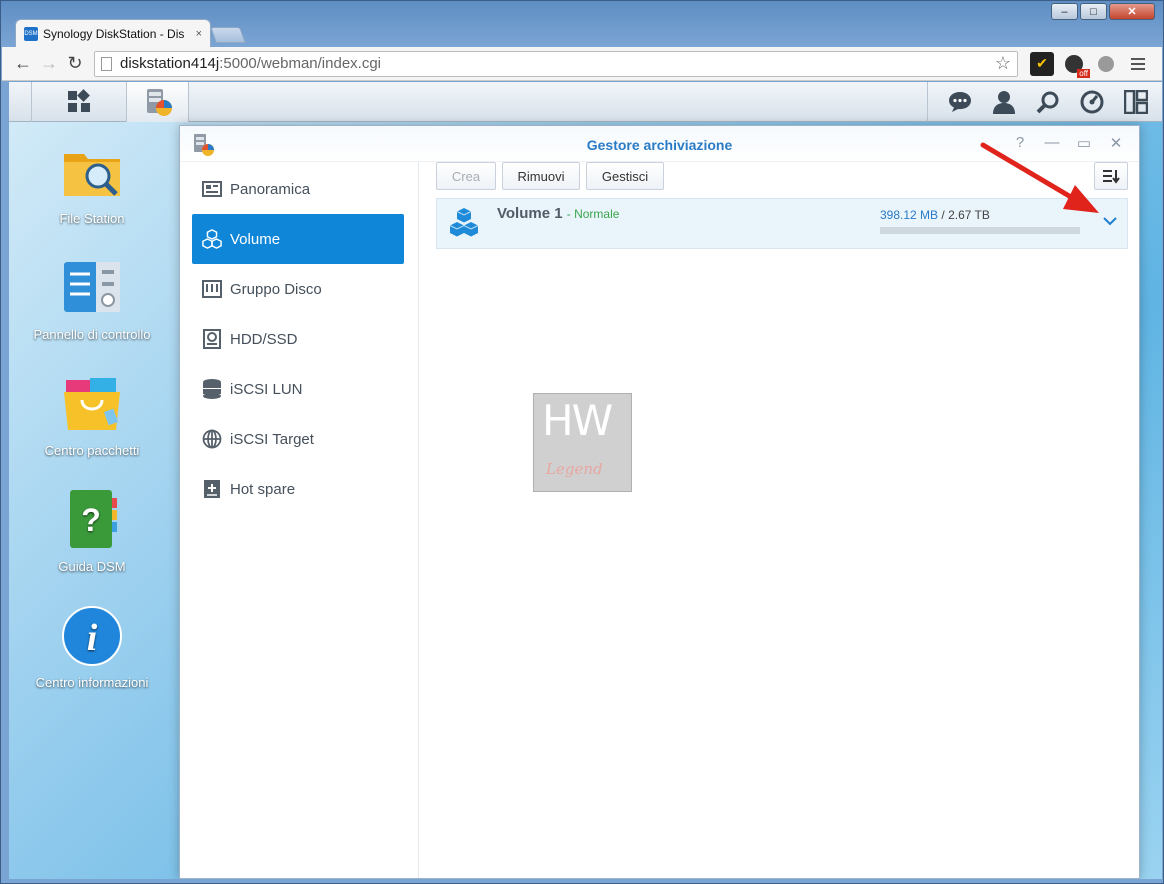  Describe the element at coordinates (556, 63) in the screenshot. I see `address-bar: diskstation414j:5000/webman/index.cgi ☆` at that location.